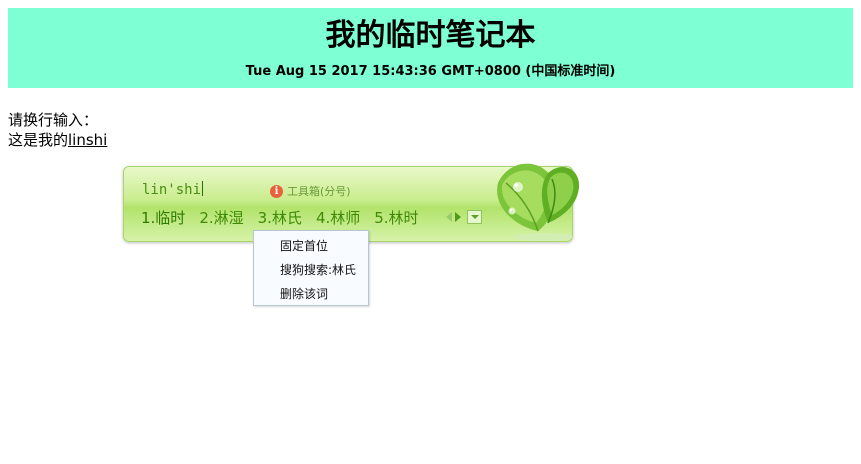  Describe the element at coordinates (311, 271) in the screenshot. I see `menu-item-sogou-search: 搜狗搜索:林氏` at that location.